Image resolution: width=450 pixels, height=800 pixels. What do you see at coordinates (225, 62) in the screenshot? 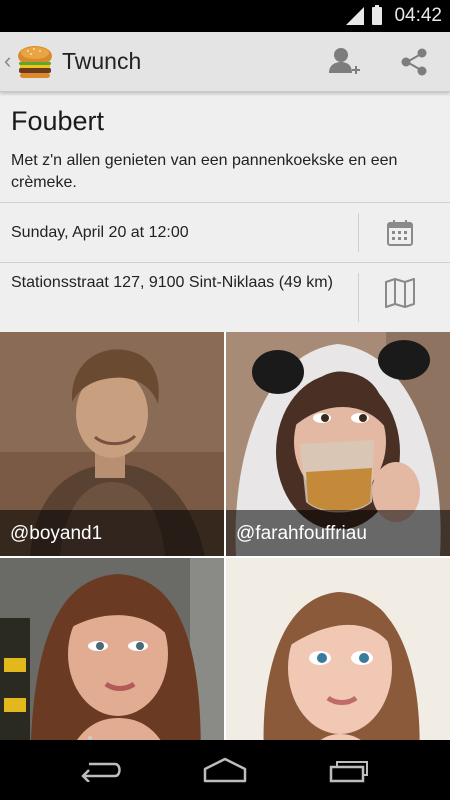
I see `action-bar: ‹ Twunch` at bounding box center [225, 62].